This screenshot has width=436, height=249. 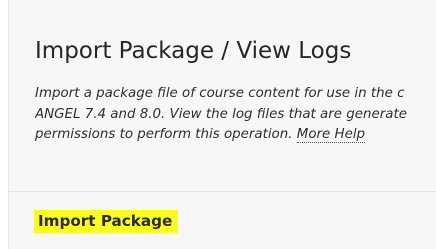 What do you see at coordinates (193, 51) in the screenshot?
I see `page-title: Import Package / View Logs` at bounding box center [193, 51].